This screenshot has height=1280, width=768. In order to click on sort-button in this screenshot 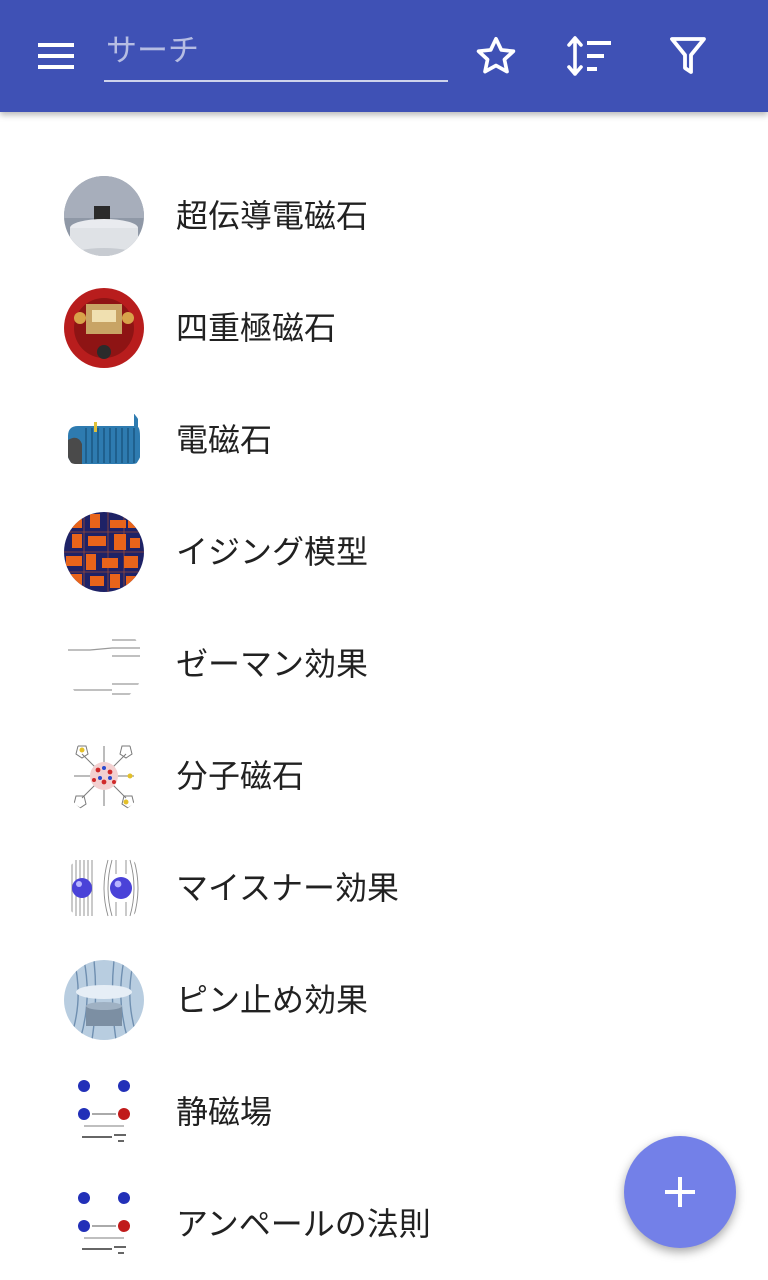, I will do `click(591, 56)`.